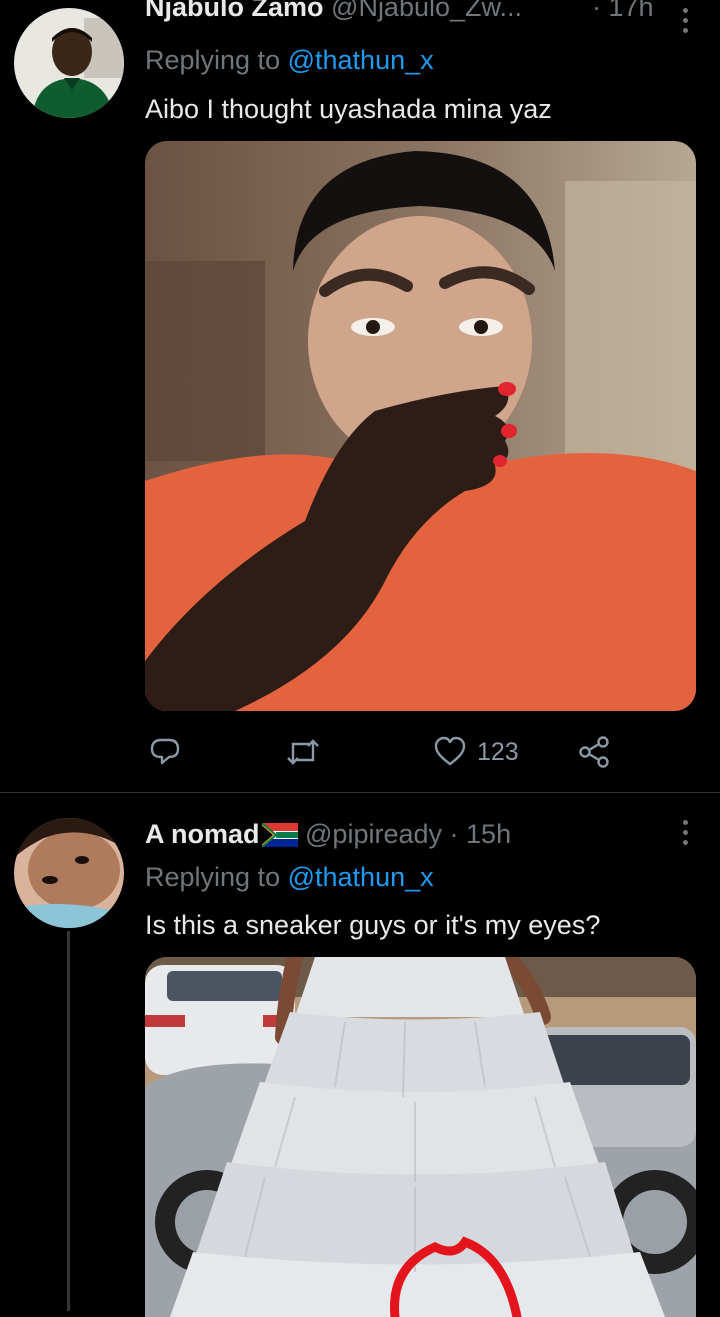  What do you see at coordinates (234, 11) in the screenshot?
I see `display-name: Njabulo Zamo` at bounding box center [234, 11].